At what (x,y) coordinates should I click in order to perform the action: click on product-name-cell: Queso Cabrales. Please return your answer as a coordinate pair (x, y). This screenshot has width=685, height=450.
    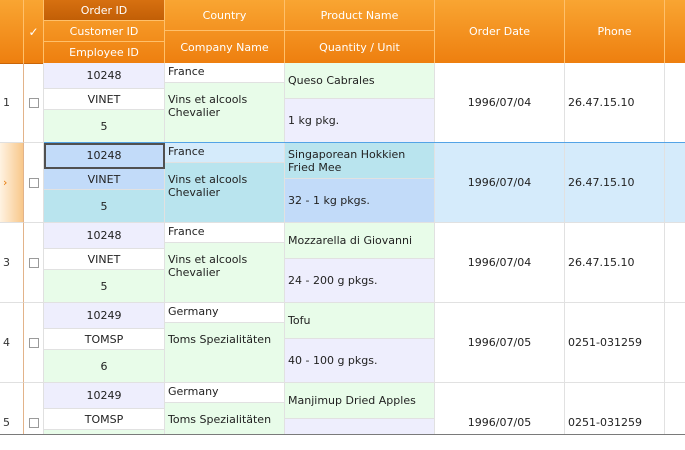
    Looking at the image, I should click on (360, 81).